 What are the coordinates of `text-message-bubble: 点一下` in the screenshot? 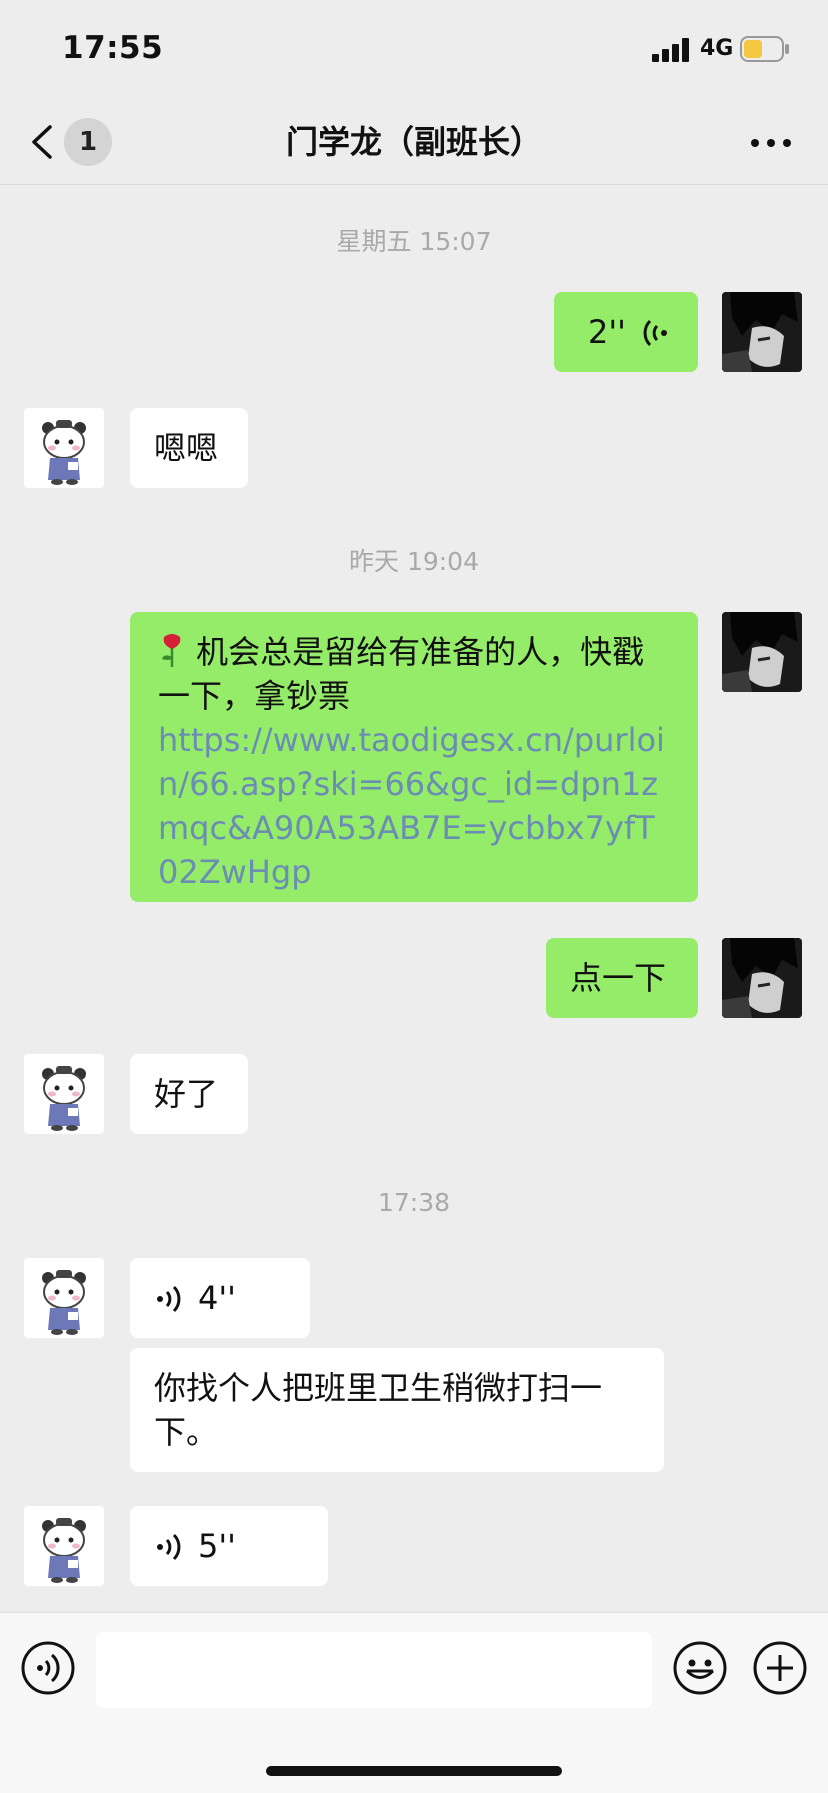 It's located at (622, 978).